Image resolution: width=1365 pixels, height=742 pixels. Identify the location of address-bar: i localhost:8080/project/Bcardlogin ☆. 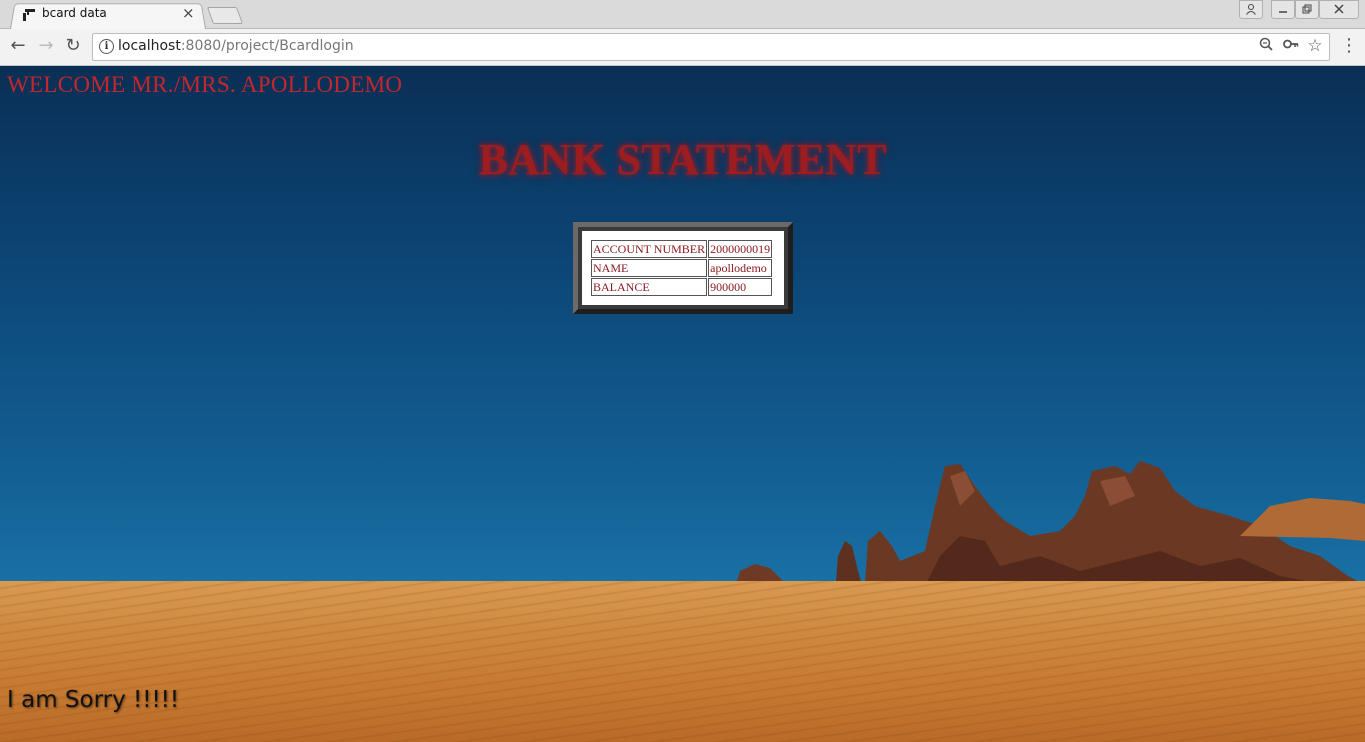
(711, 47).